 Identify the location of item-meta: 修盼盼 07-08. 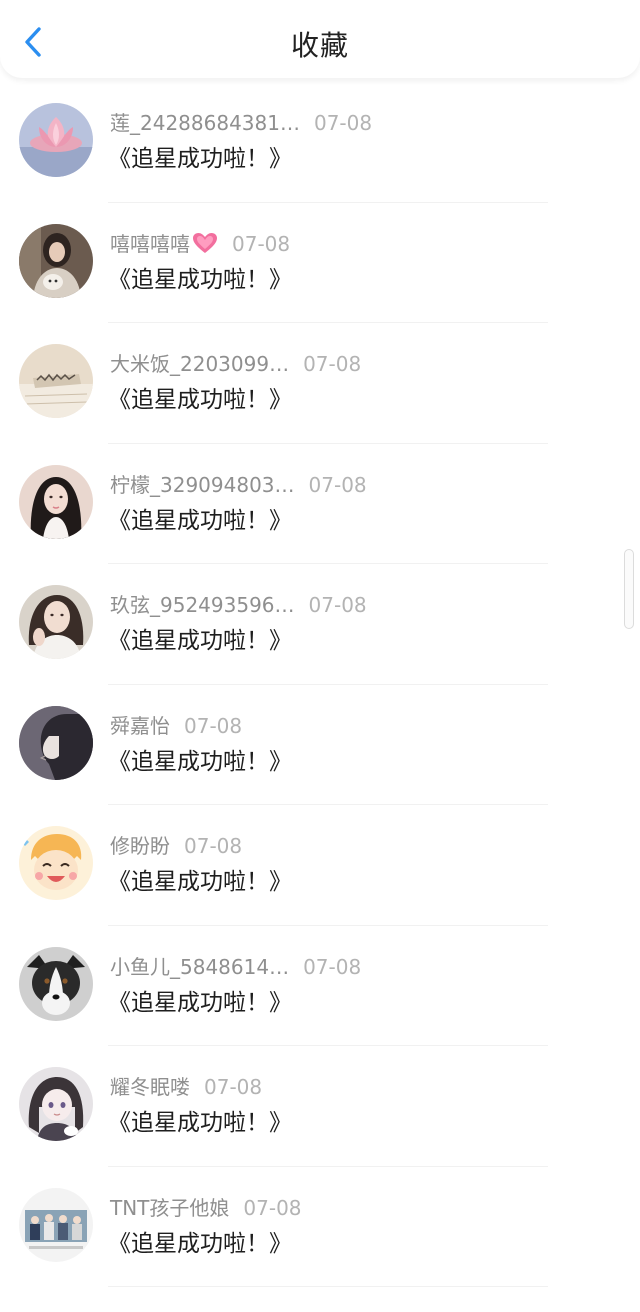
(176, 846).